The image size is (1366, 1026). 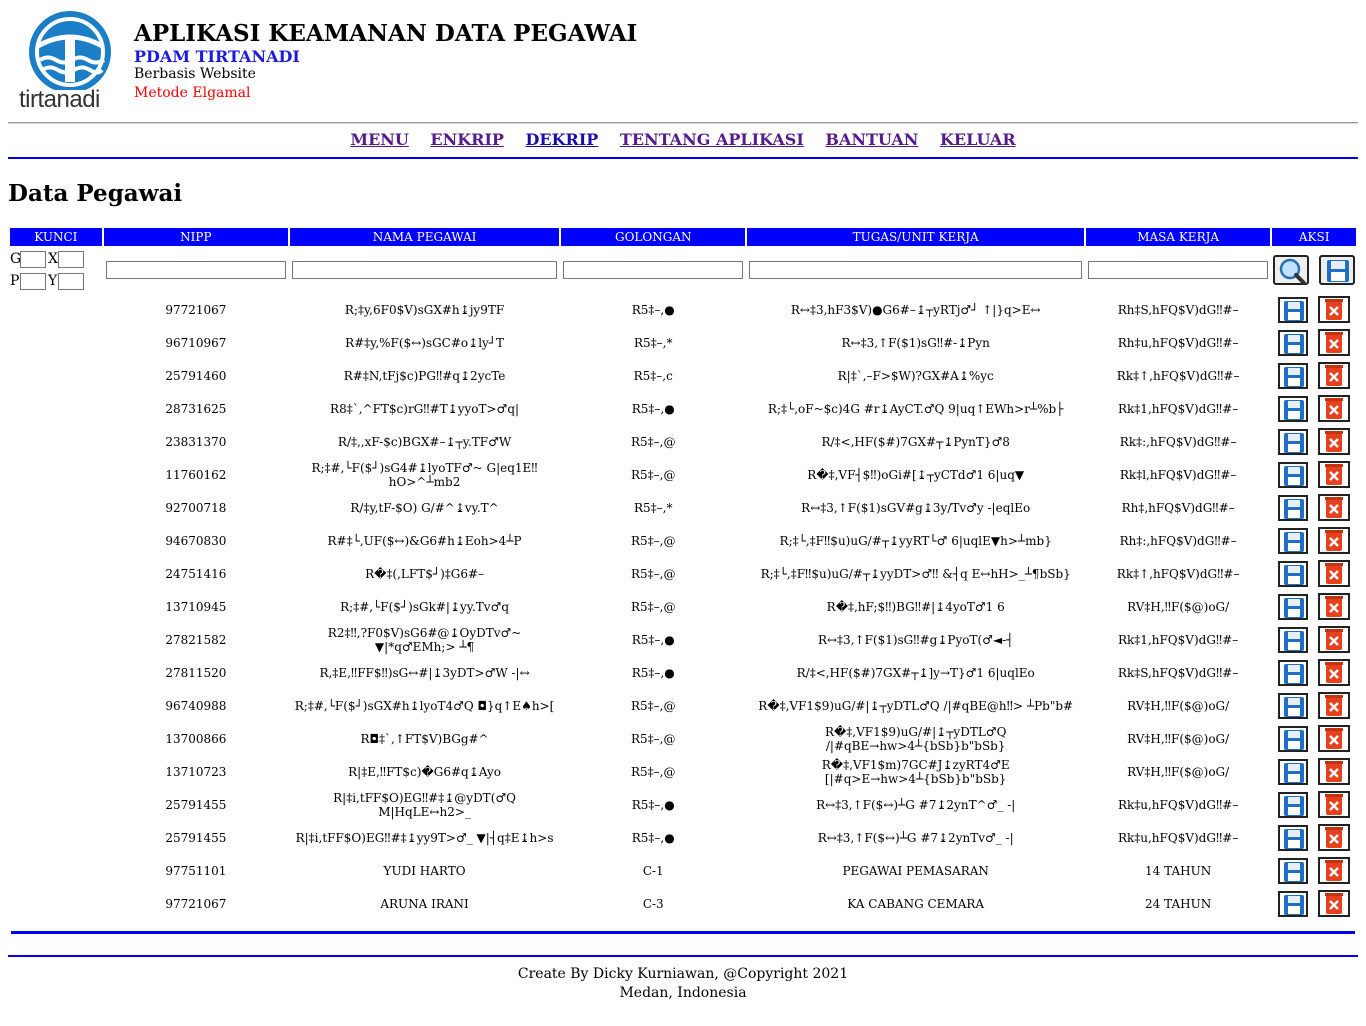 I want to click on kunci-label-x: X, so click(x=53, y=259).